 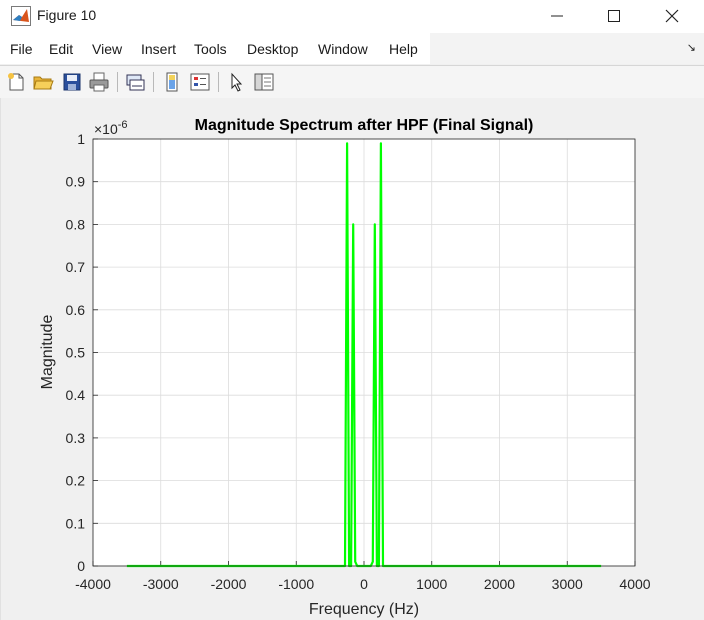 What do you see at coordinates (67, 15) in the screenshot?
I see `window-title: Figure 10` at bounding box center [67, 15].